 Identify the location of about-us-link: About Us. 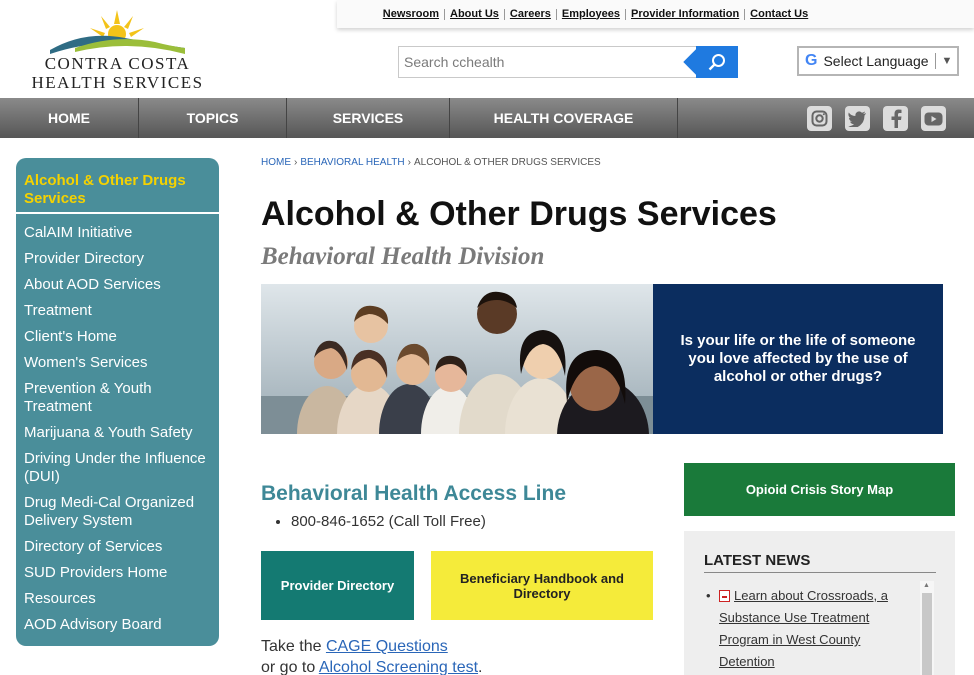
(475, 14).